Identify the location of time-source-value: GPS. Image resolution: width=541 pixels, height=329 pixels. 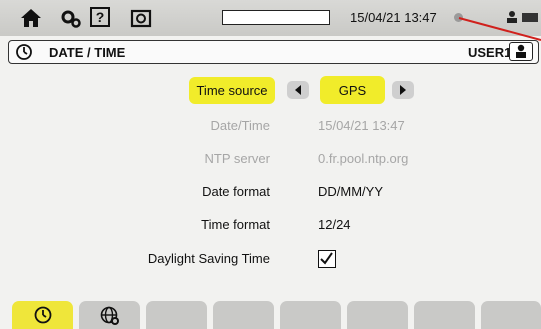
(352, 90).